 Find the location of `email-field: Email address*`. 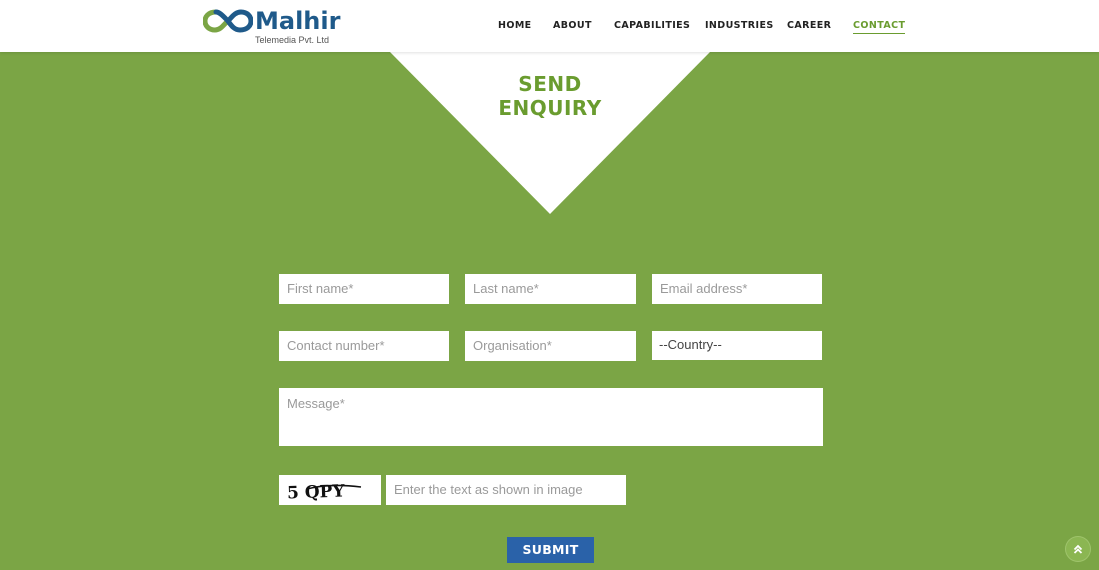

email-field: Email address* is located at coordinates (737, 289).